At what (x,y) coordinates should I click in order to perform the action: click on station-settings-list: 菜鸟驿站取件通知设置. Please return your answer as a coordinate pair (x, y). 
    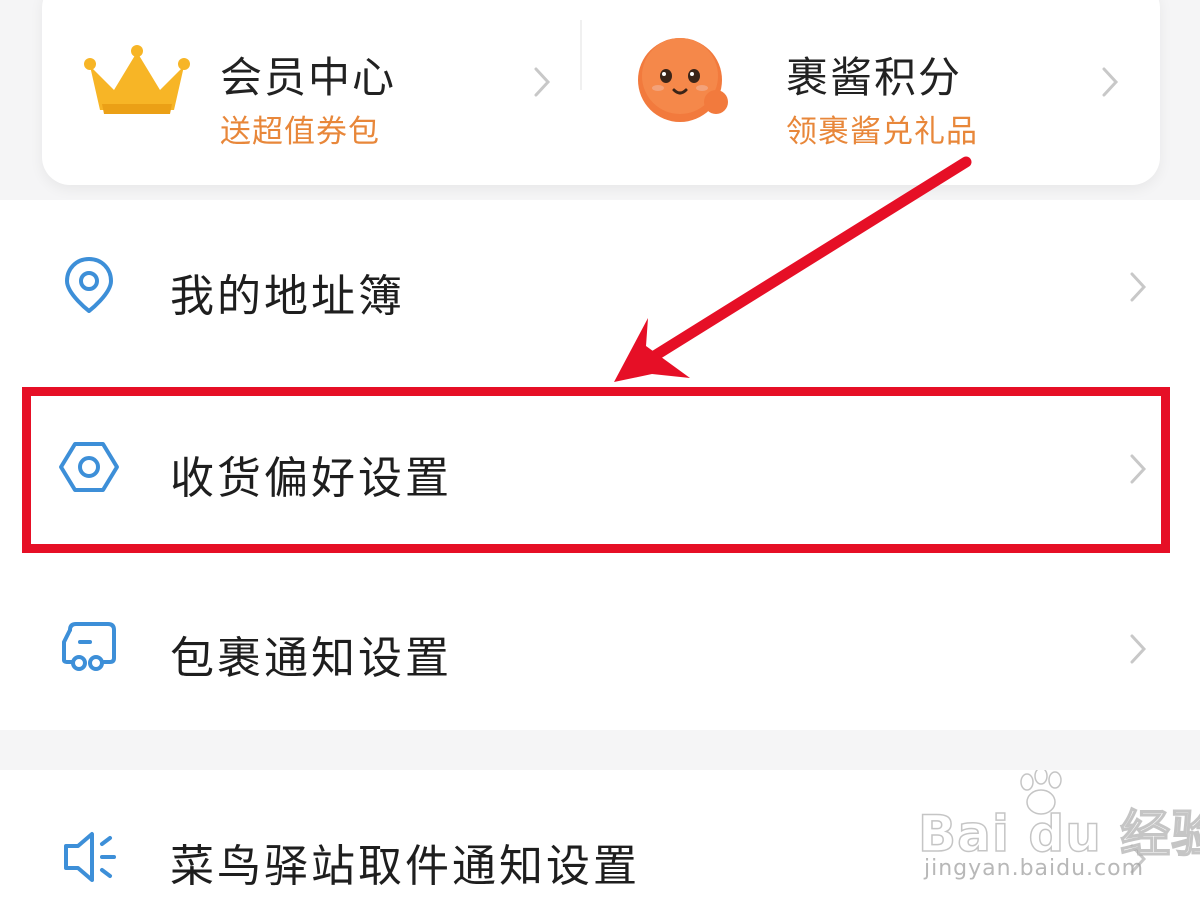
    Looking at the image, I should click on (600, 835).